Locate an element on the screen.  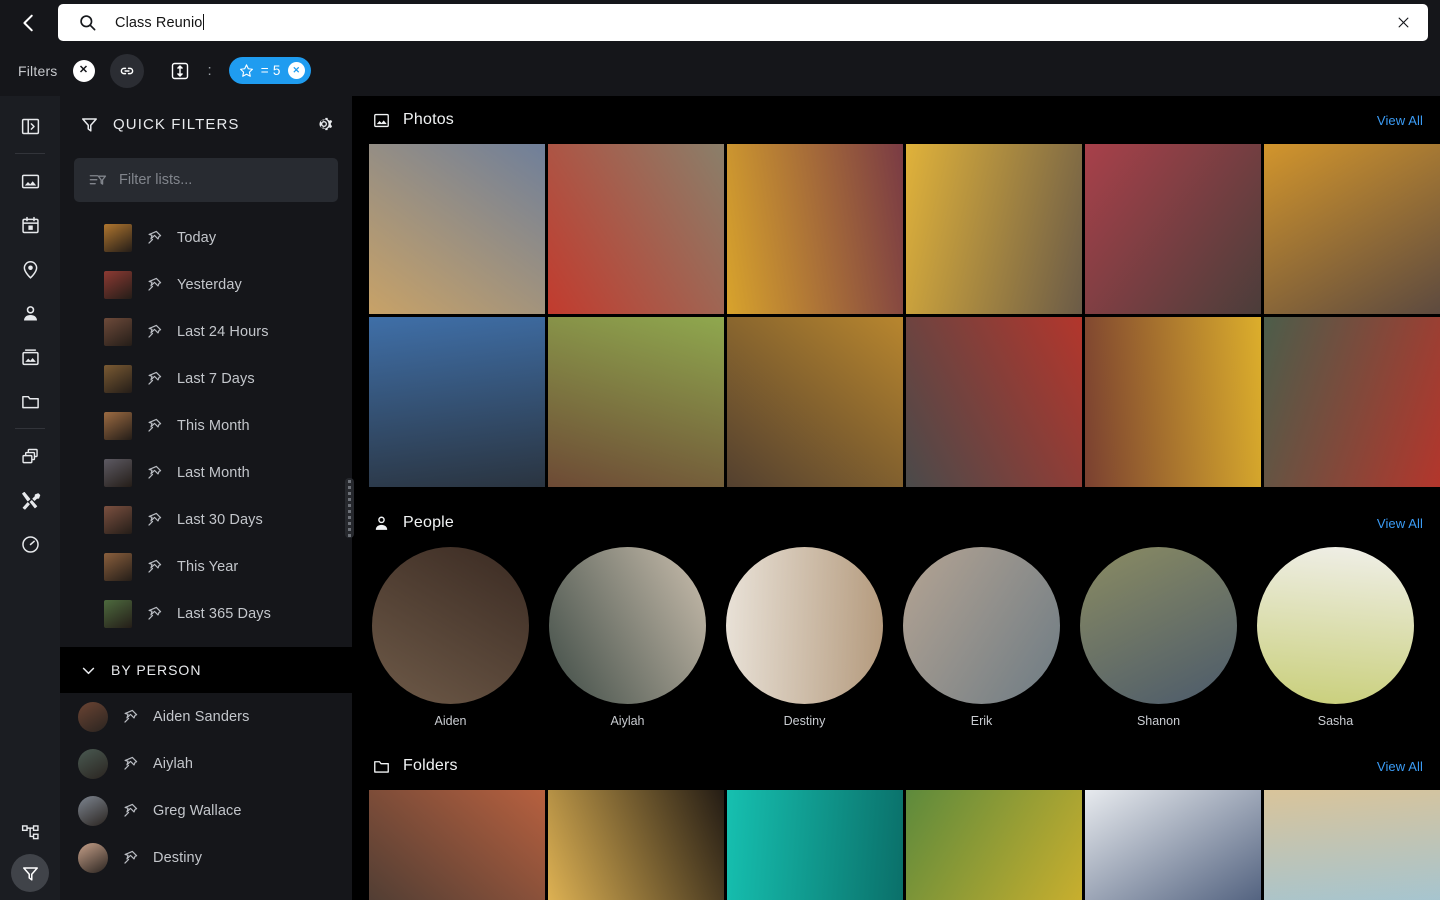
quick-filter-item: This Year is located at coordinates (206, 566).